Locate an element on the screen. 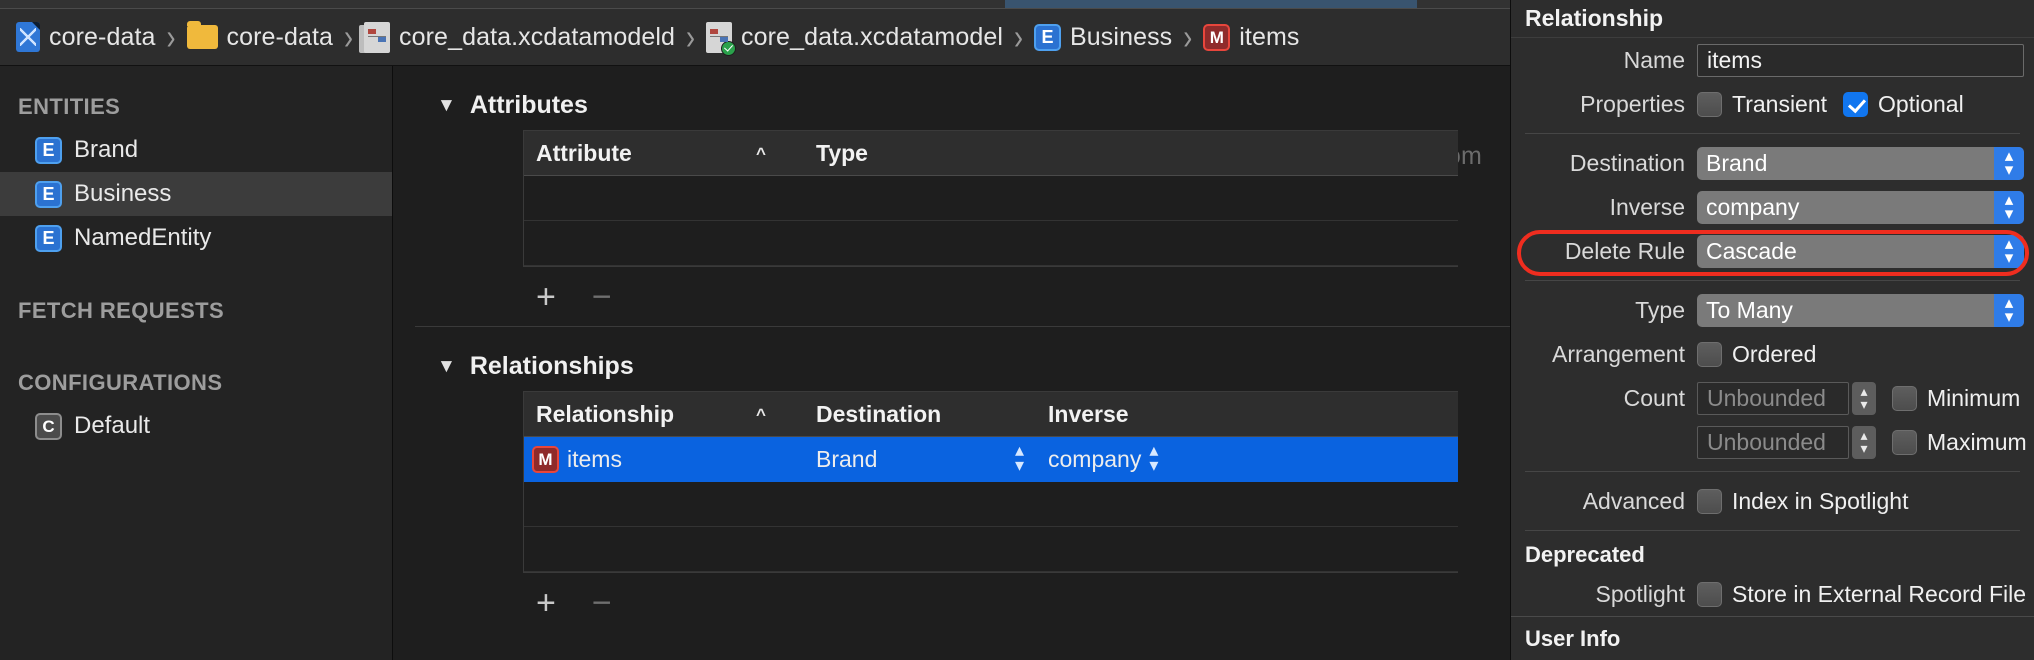 Image resolution: width=2034 pixels, height=660 pixels. checkmark-badge-icon is located at coordinates (729, 48).